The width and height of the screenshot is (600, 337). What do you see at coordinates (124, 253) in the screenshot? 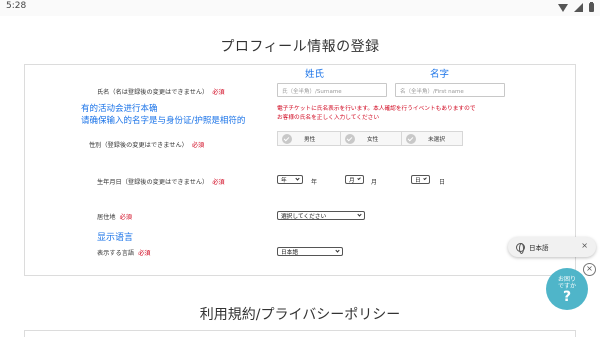
I see `display-lang-label: 表示する言語 必須` at bounding box center [124, 253].